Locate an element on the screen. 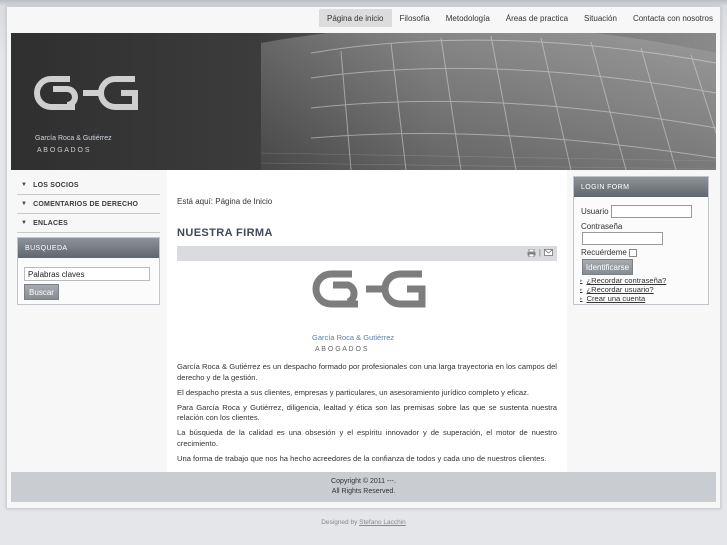  remember-label: Recuérdeme is located at coordinates (604, 252).